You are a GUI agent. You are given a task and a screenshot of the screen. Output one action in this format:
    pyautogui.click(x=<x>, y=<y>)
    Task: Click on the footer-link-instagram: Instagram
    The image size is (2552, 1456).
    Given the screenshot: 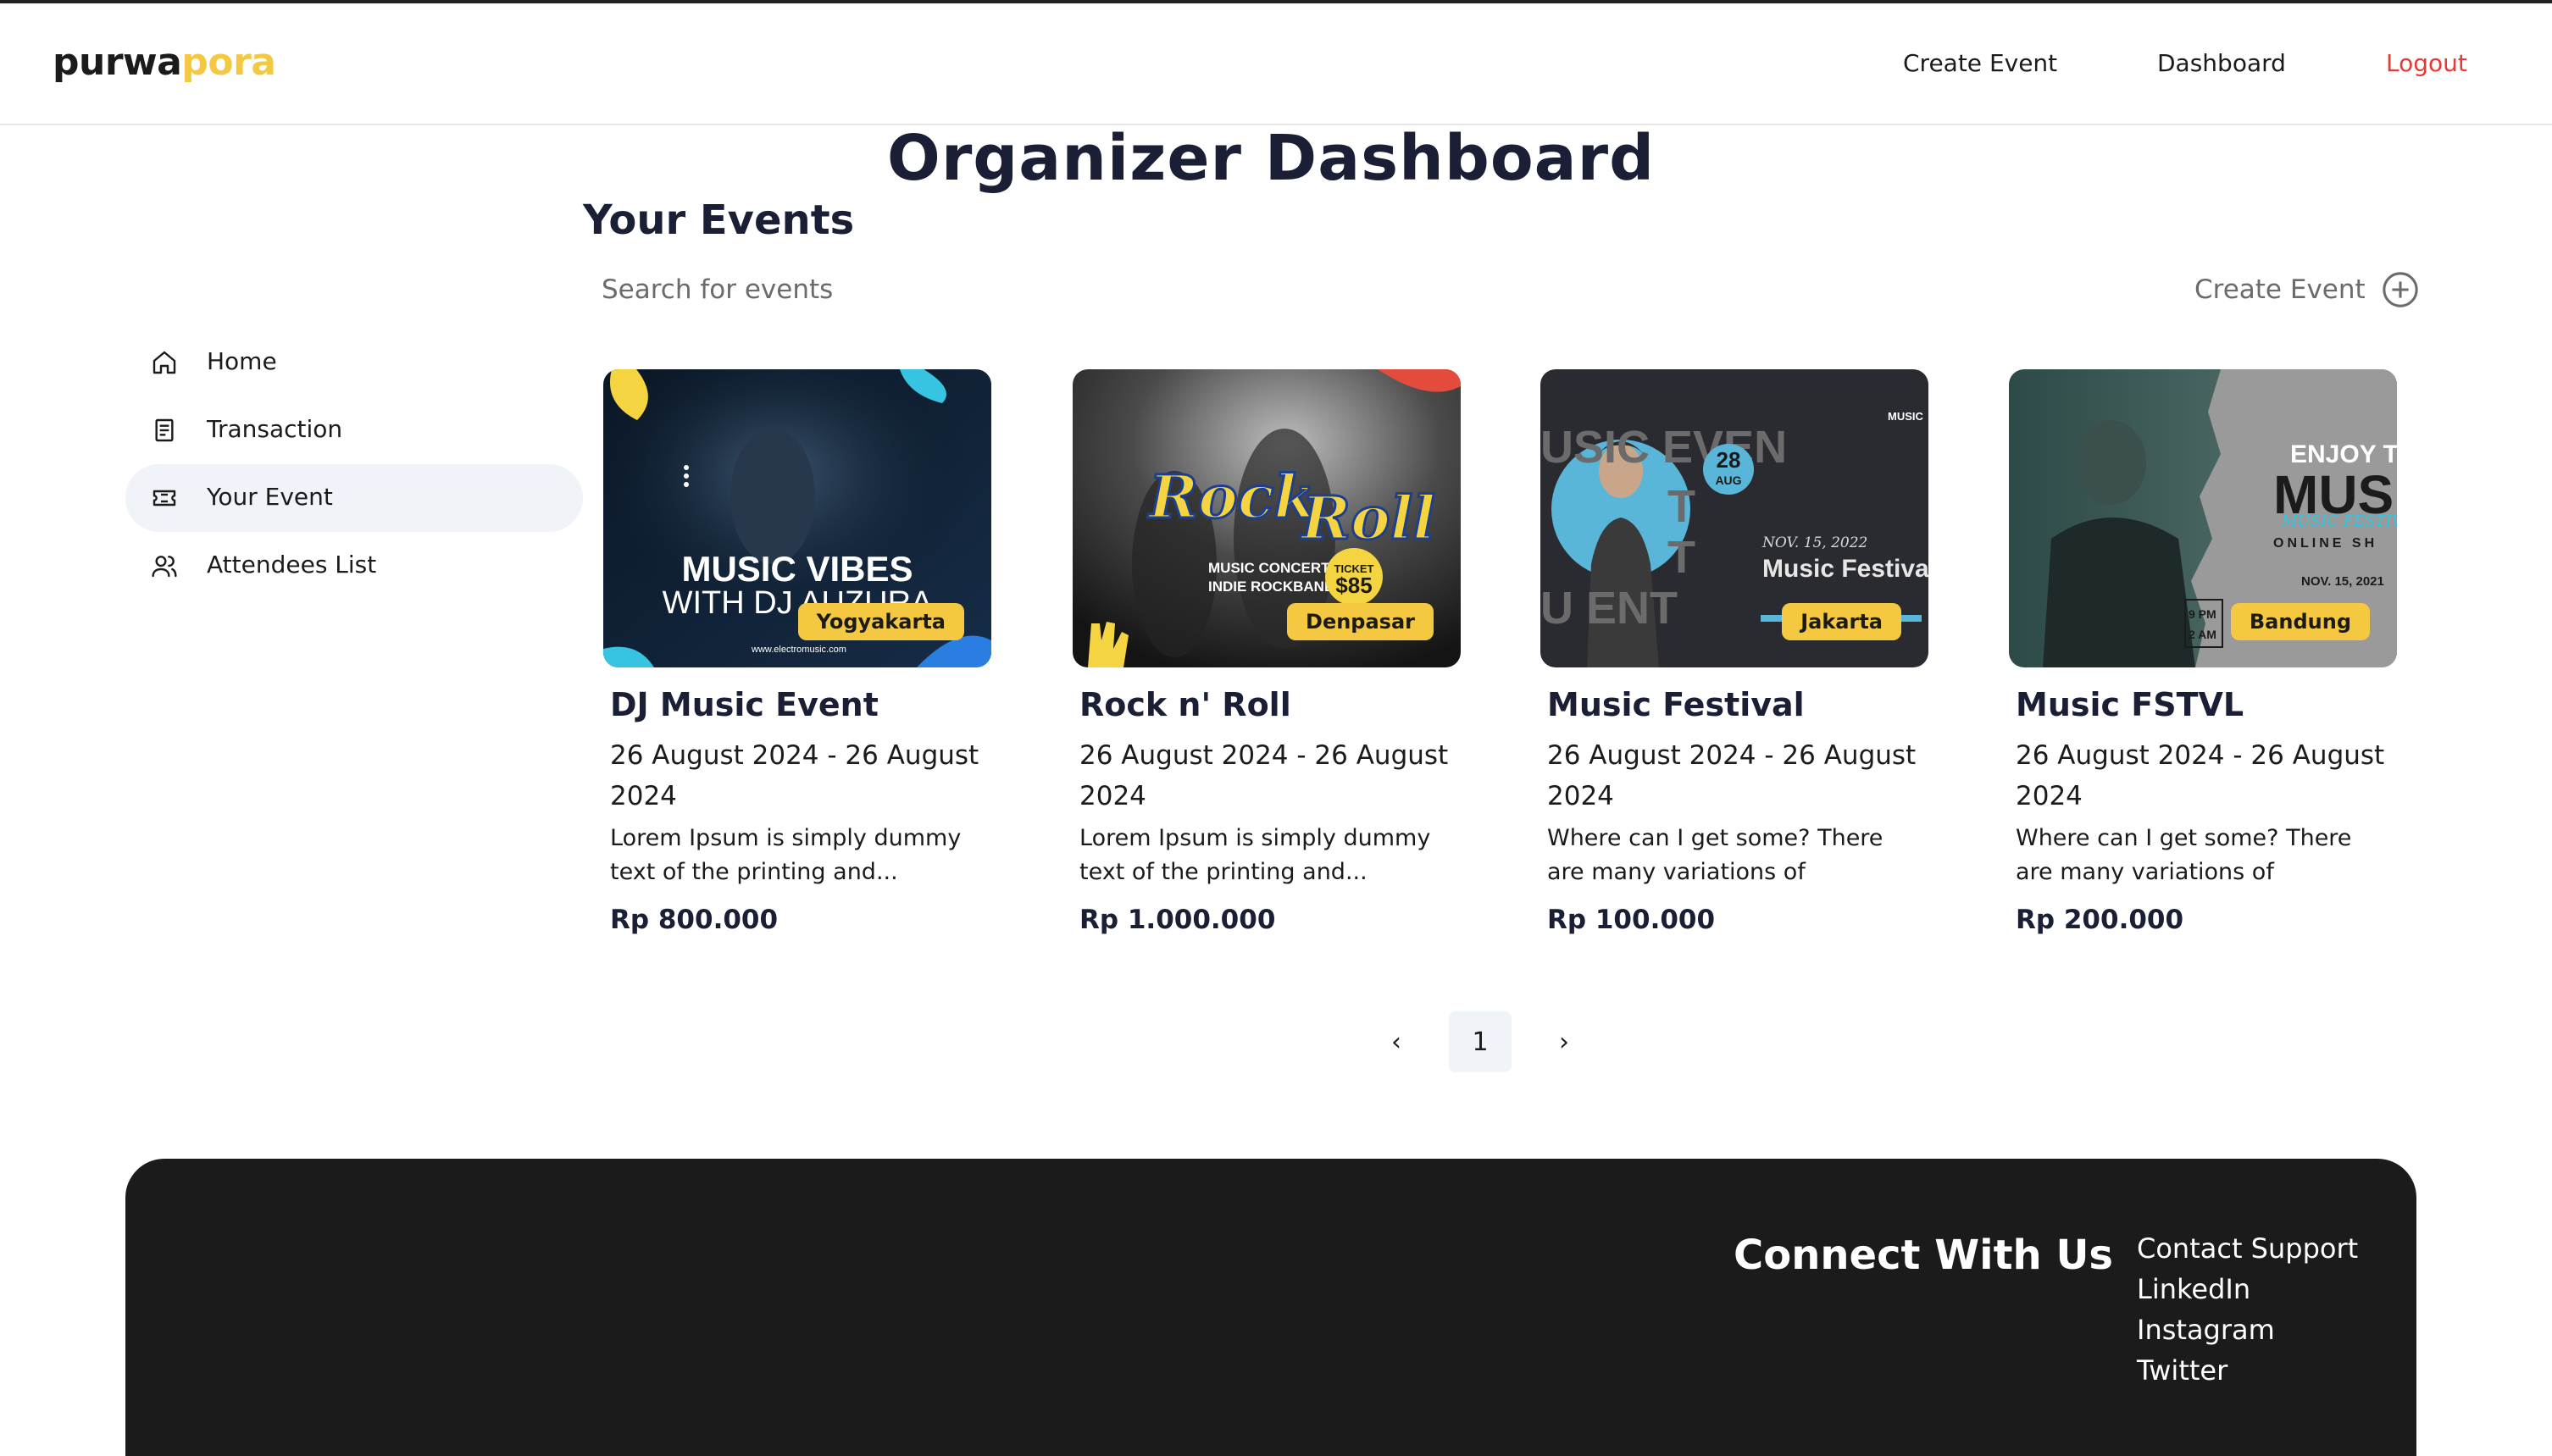 What is the action you would take?
    pyautogui.click(x=2247, y=1329)
    